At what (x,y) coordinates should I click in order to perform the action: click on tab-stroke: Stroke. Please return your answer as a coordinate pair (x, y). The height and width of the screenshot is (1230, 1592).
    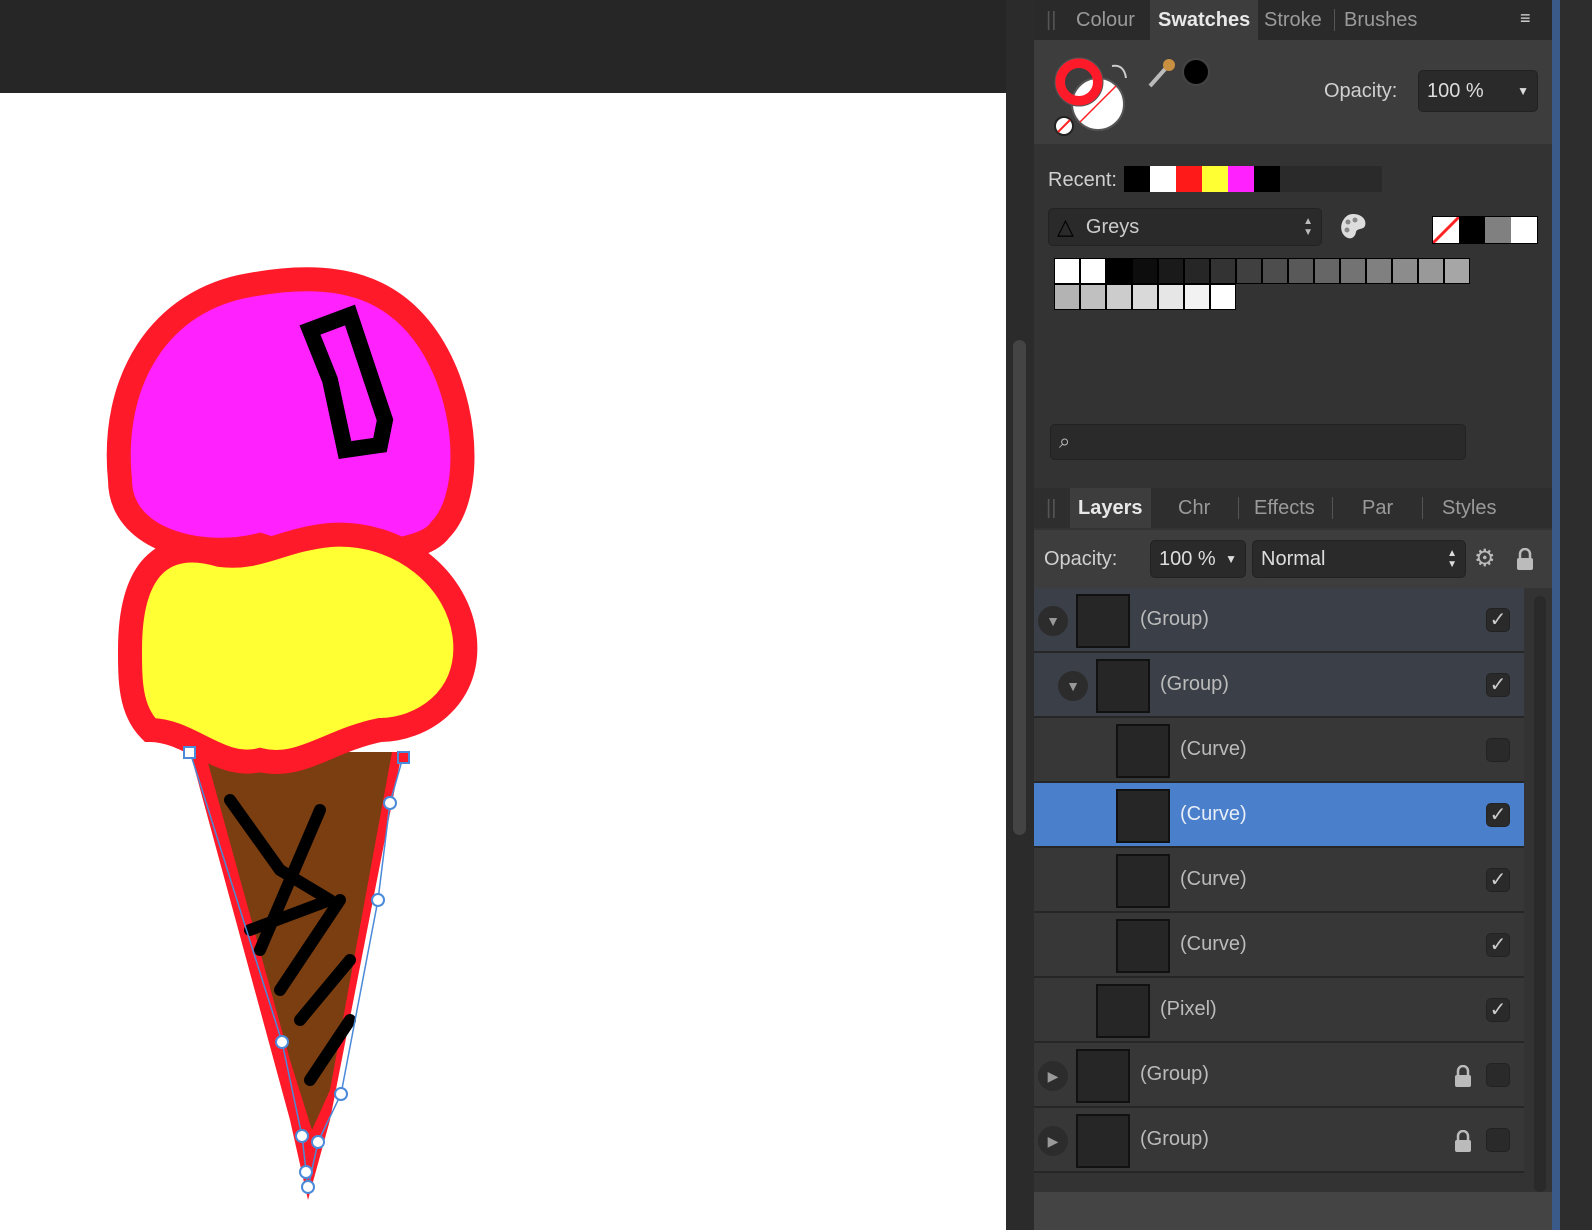
    Looking at the image, I should click on (1293, 20).